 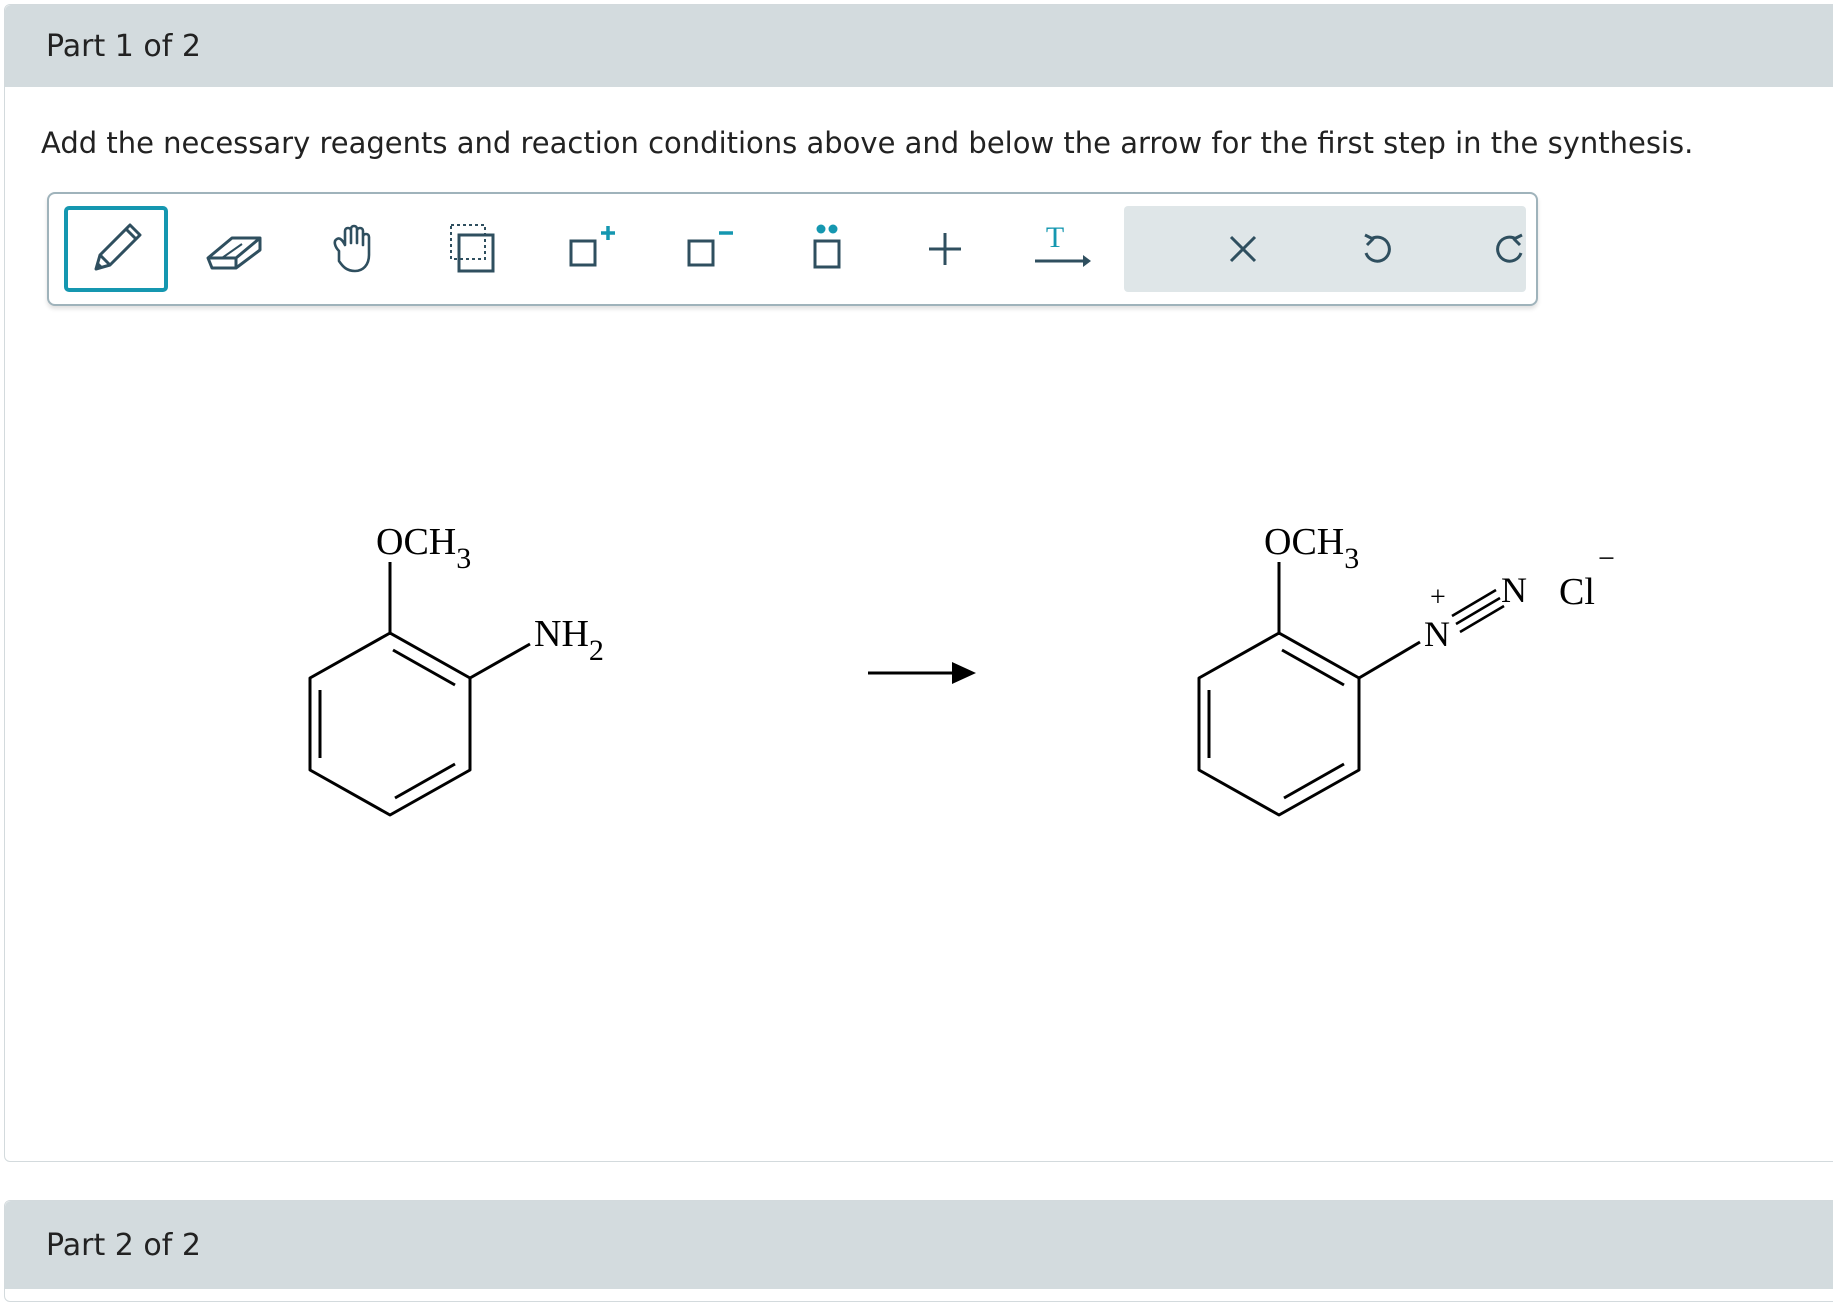 I want to click on positive-charge-tool-button, so click(x=591, y=249).